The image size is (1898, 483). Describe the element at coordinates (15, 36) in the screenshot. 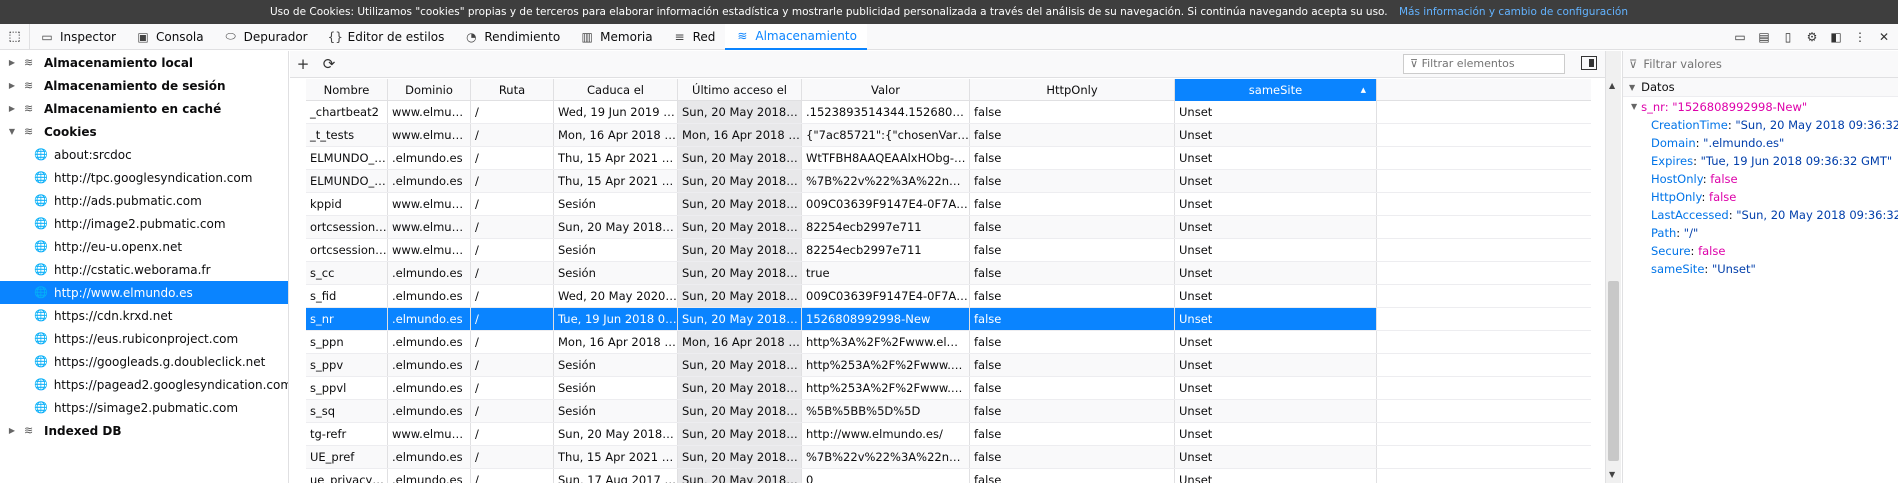

I see `element-picker-button: ⬚` at that location.